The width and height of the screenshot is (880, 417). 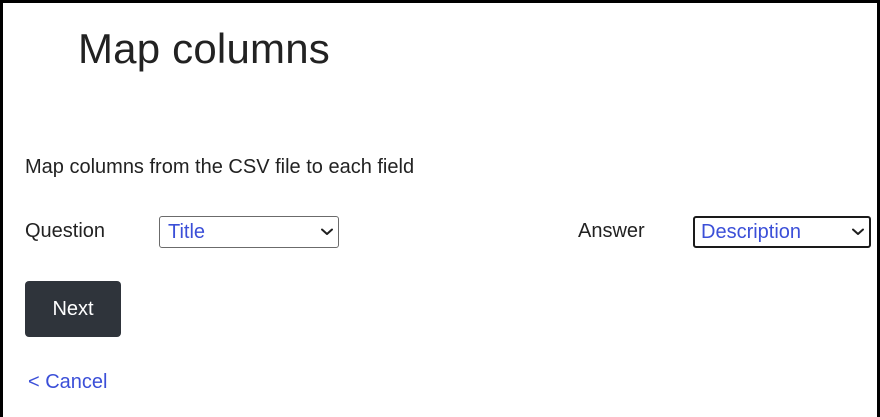 What do you see at coordinates (187, 231) in the screenshot?
I see `question-select-value: Title` at bounding box center [187, 231].